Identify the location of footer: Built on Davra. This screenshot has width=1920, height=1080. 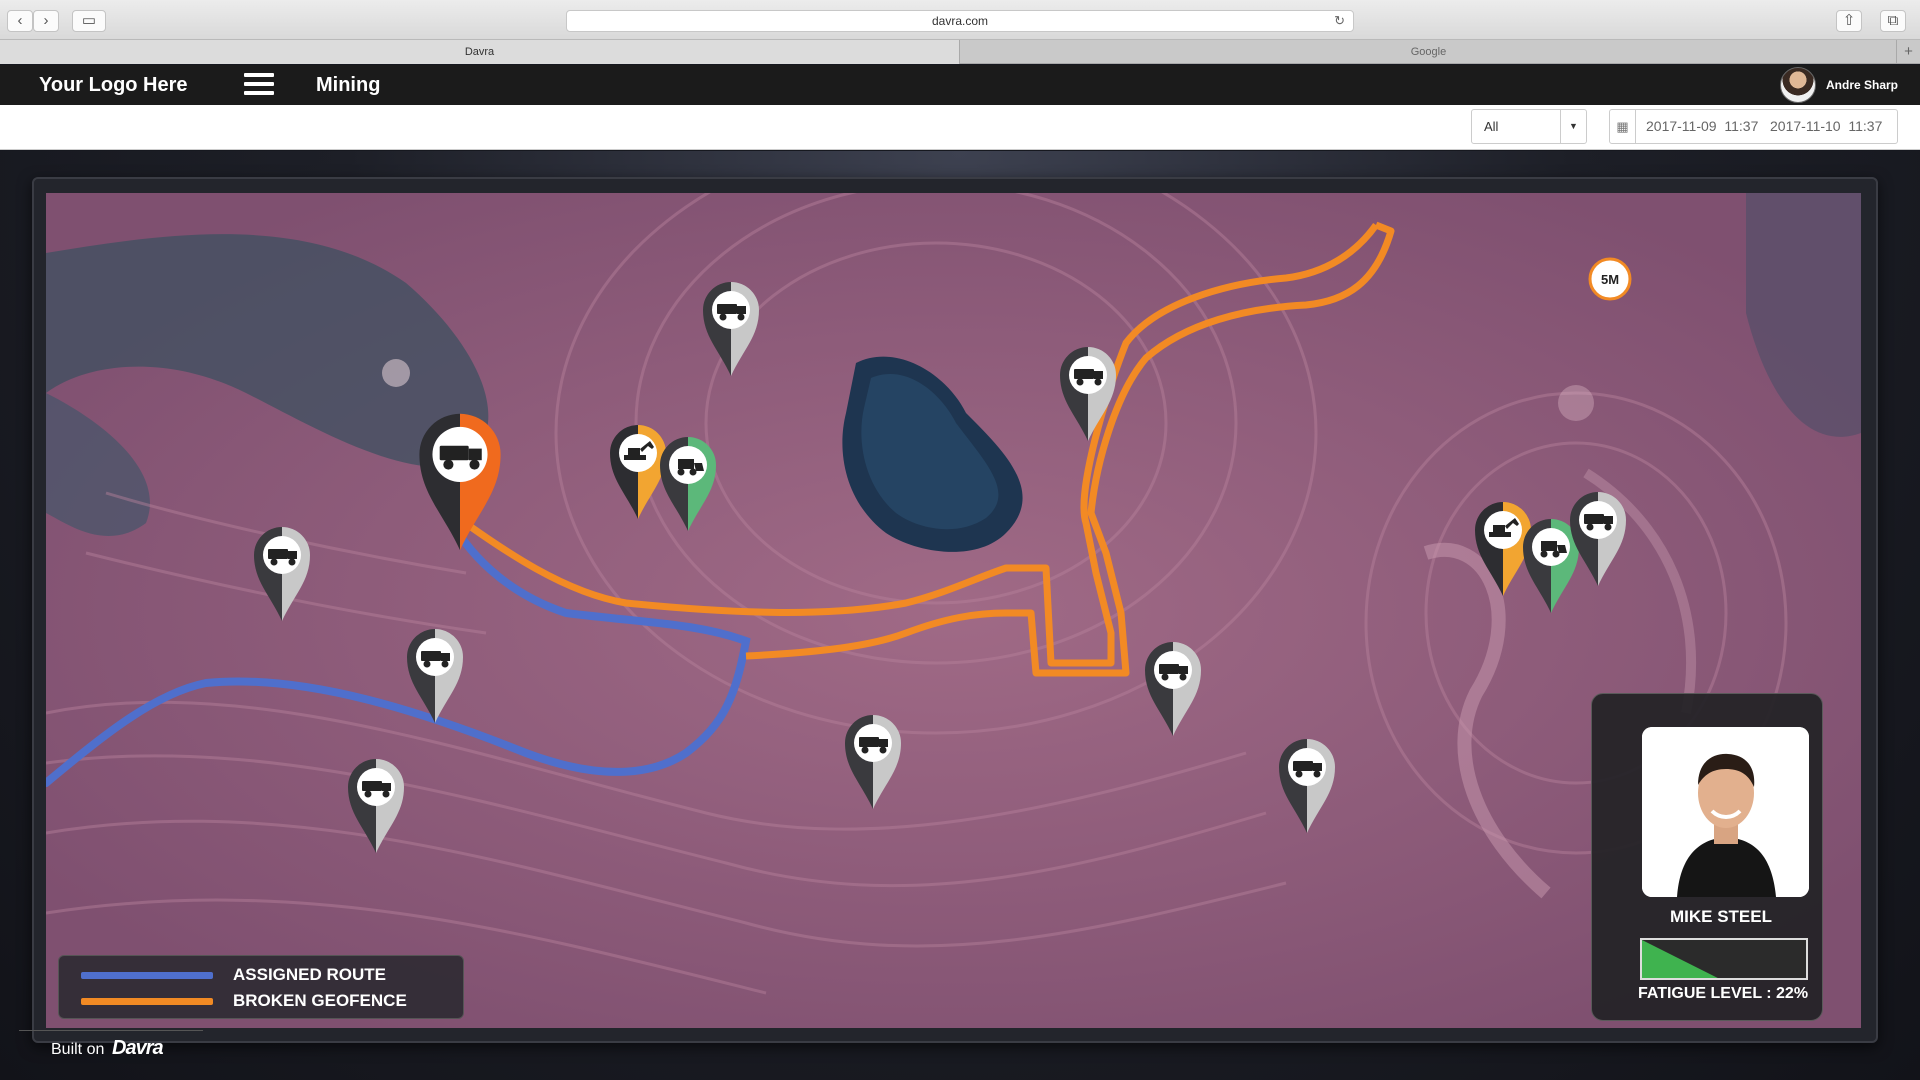
(111, 1050).